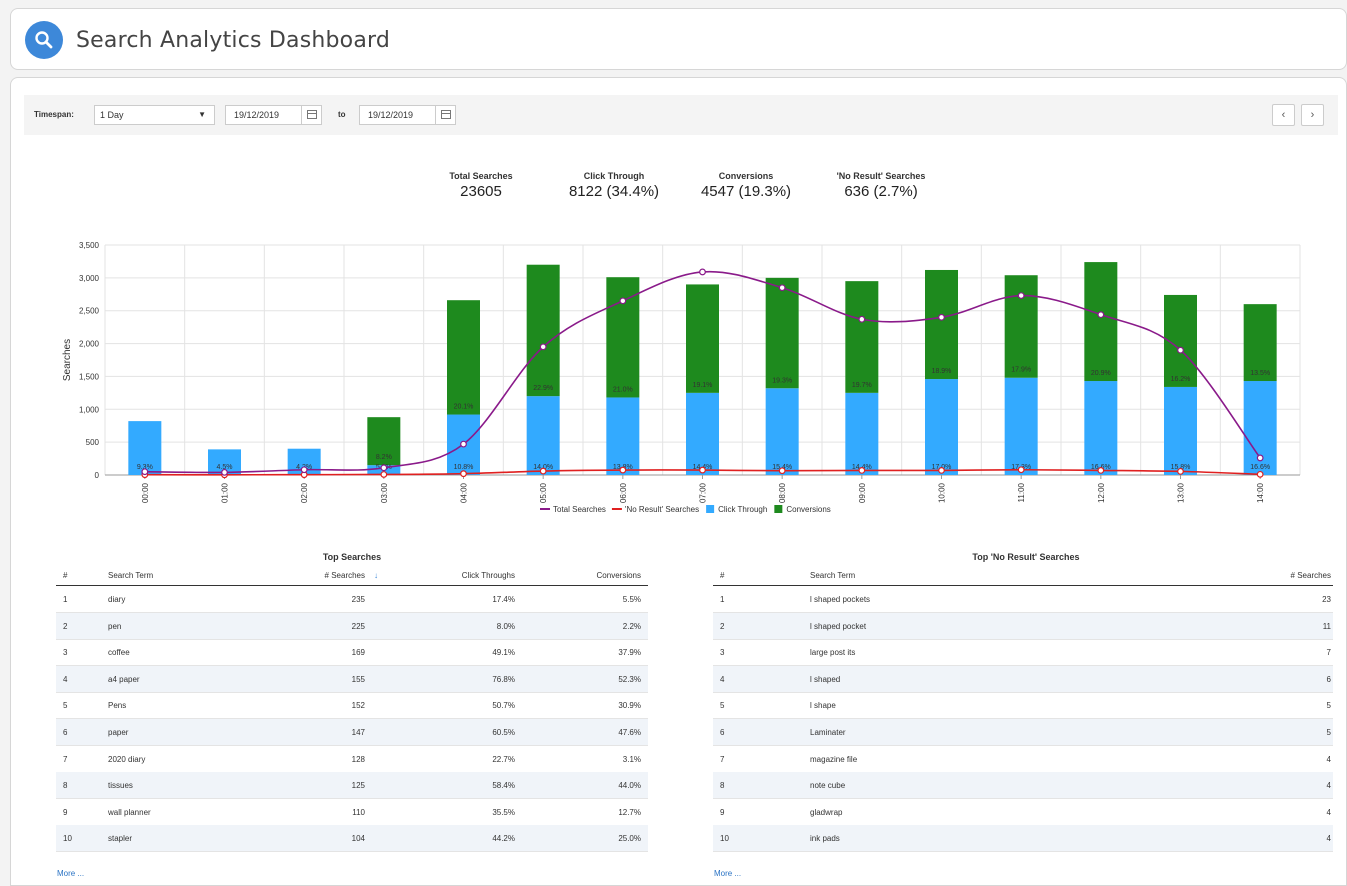 This screenshot has width=1347, height=886. Describe the element at coordinates (862, 385) in the screenshot. I see `data-label: 19.7%` at that location.